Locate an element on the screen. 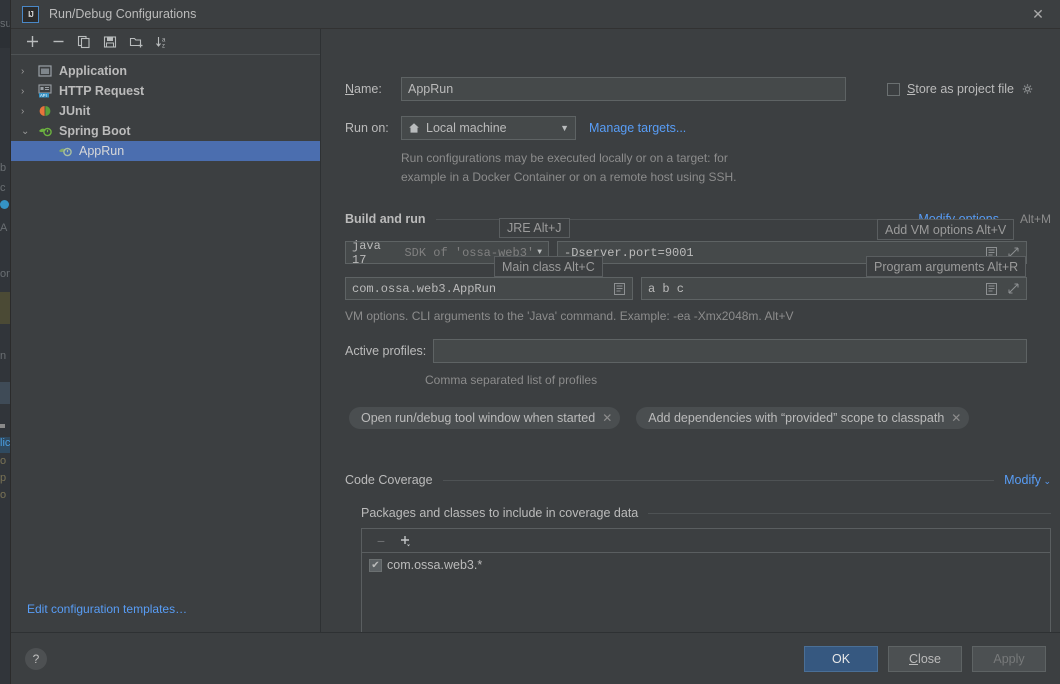 The height and width of the screenshot is (684, 1060). bg-text-9: p is located at coordinates (3, 478).